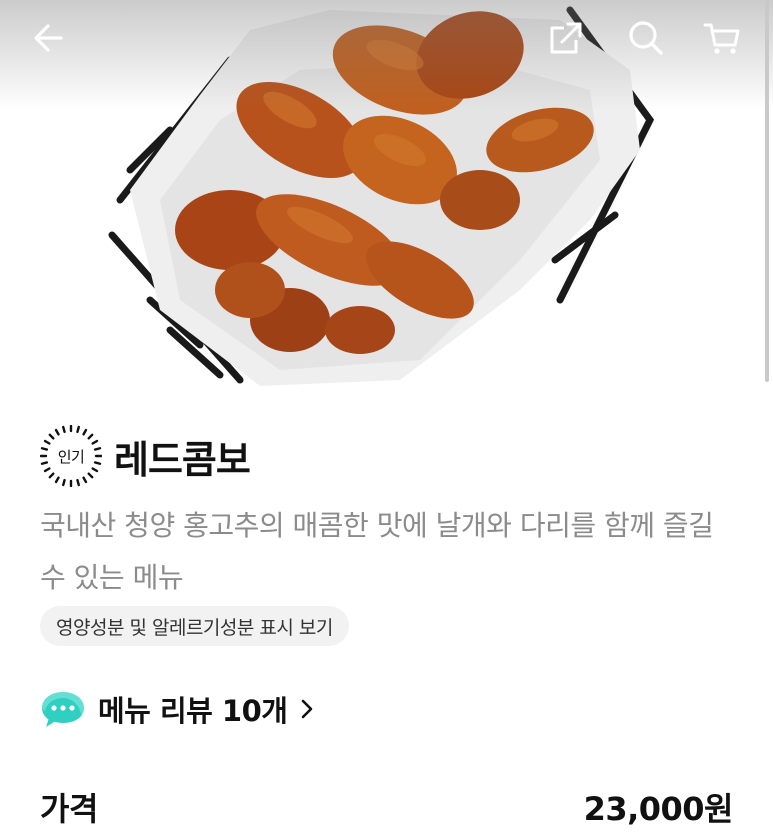 The image size is (773, 838). What do you see at coordinates (193, 711) in the screenshot?
I see `review-label: 메뉴 리뷰 10개` at bounding box center [193, 711].